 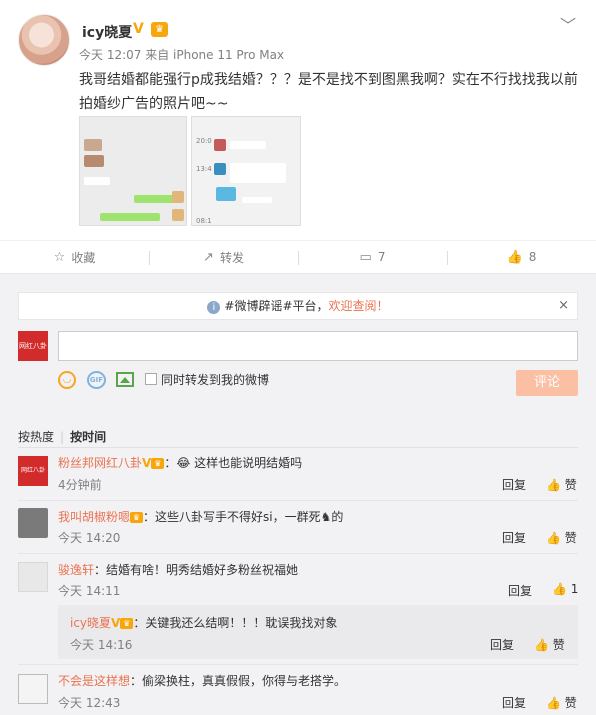 I want to click on share-icon: ↗, so click(x=208, y=257).